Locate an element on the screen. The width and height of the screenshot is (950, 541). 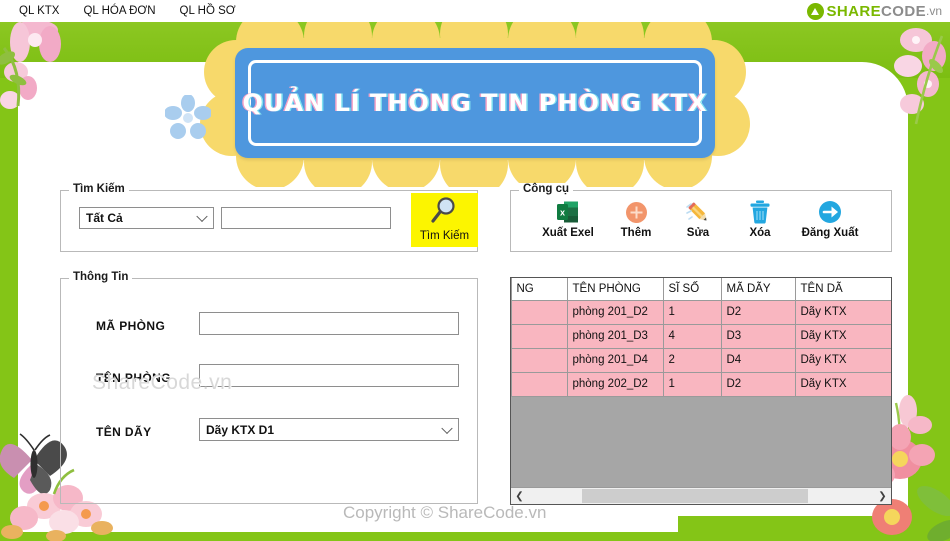
cell-ten-phong: phòng 201_D4 is located at coordinates (615, 360).